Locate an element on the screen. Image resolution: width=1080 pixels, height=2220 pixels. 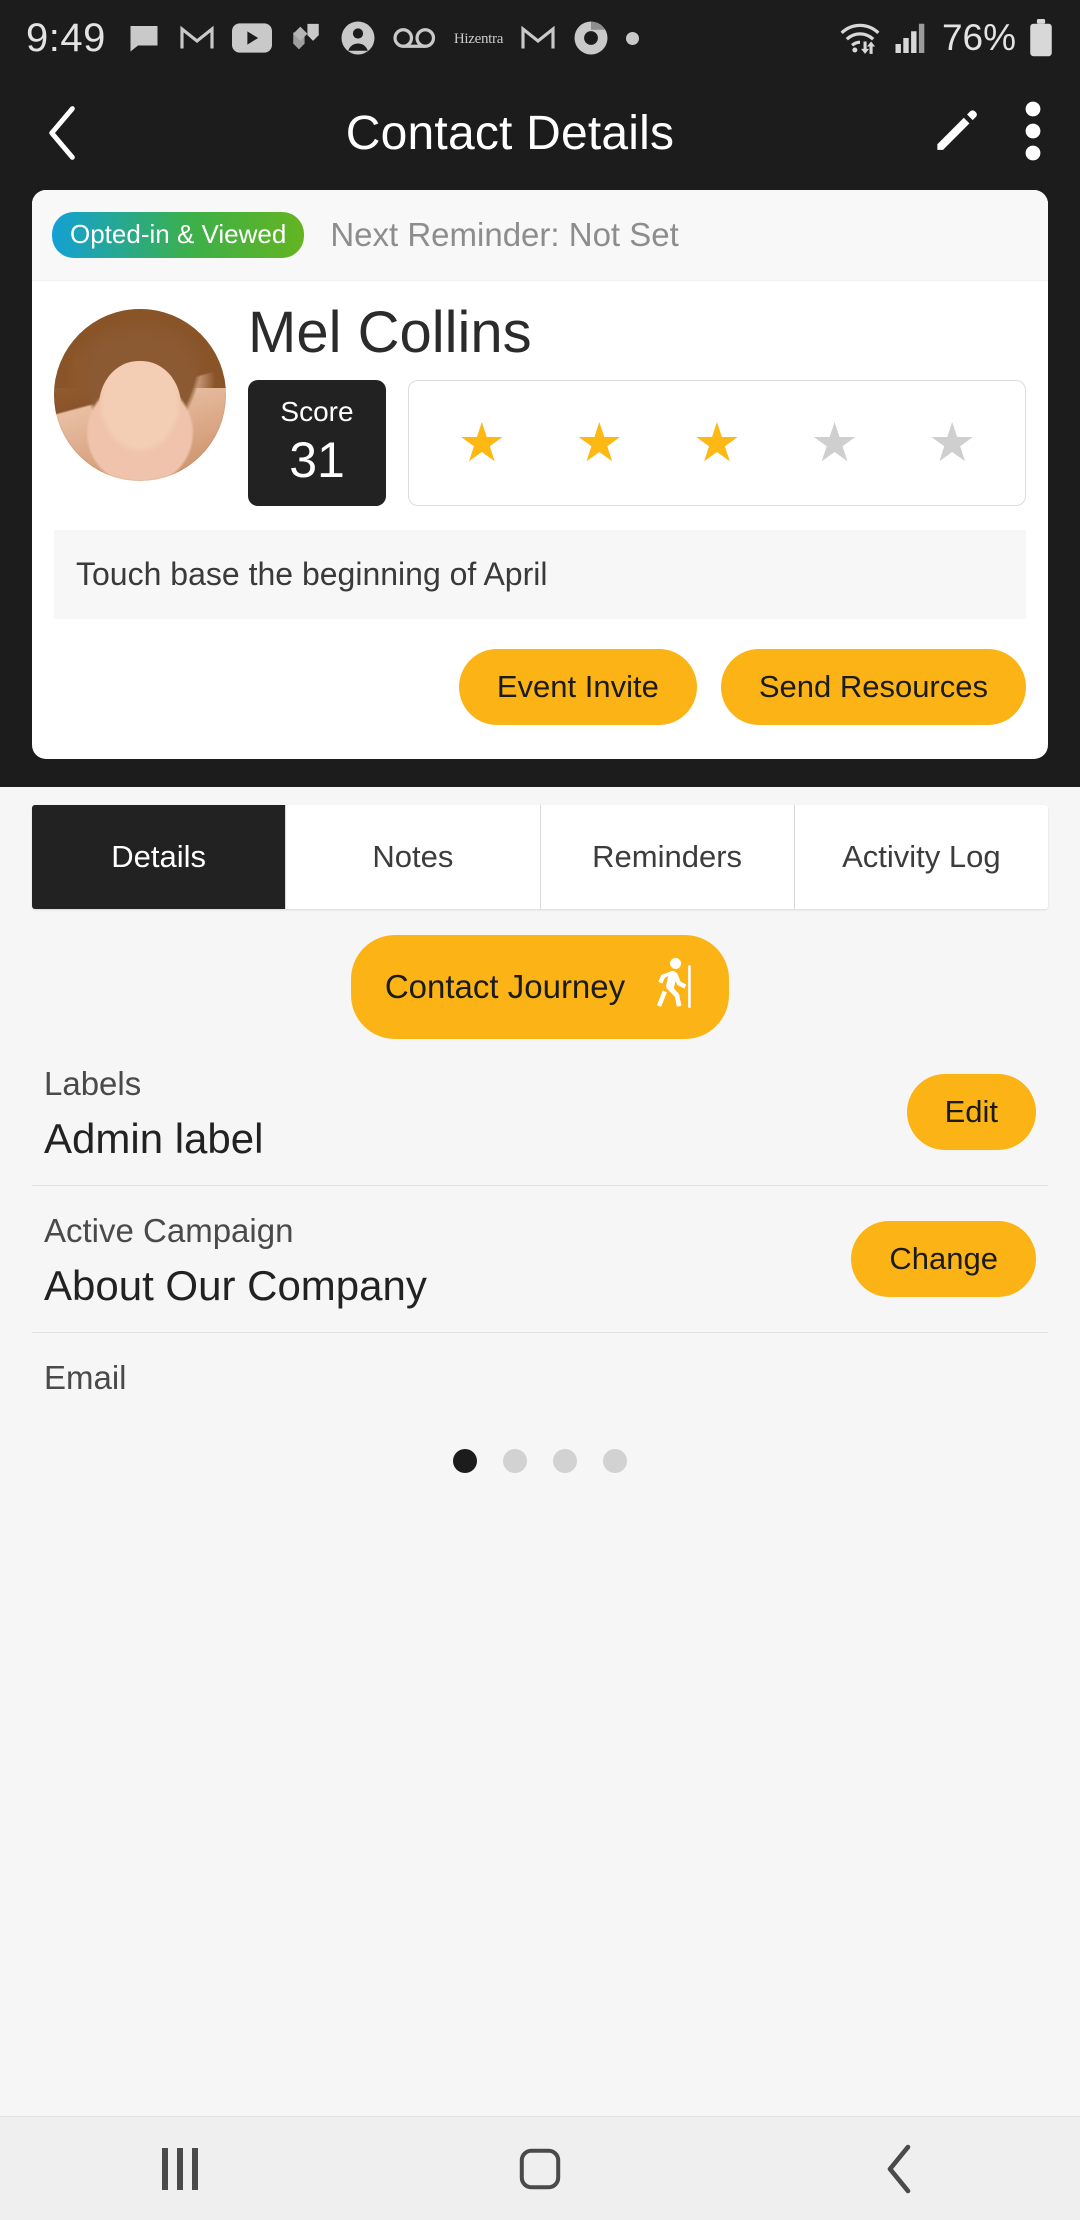
field-email: Email is located at coordinates (540, 1369).